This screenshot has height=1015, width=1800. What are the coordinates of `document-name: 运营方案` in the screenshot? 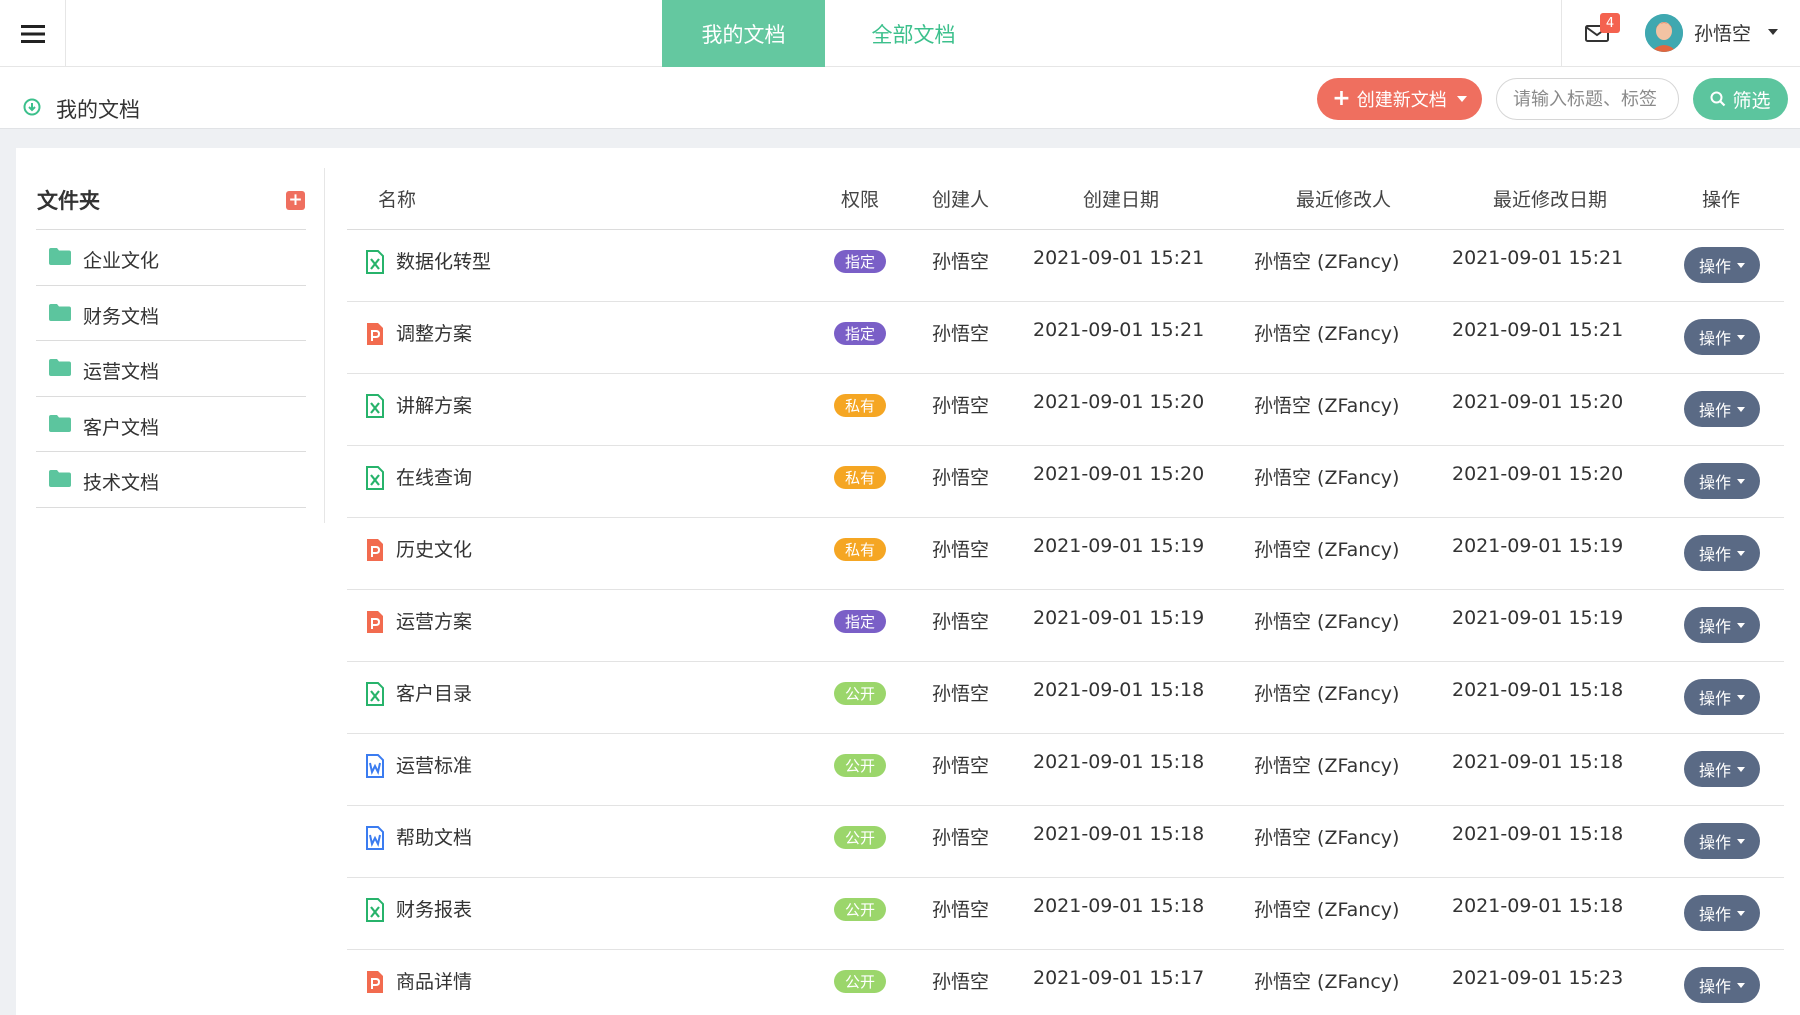 It's located at (434, 620).